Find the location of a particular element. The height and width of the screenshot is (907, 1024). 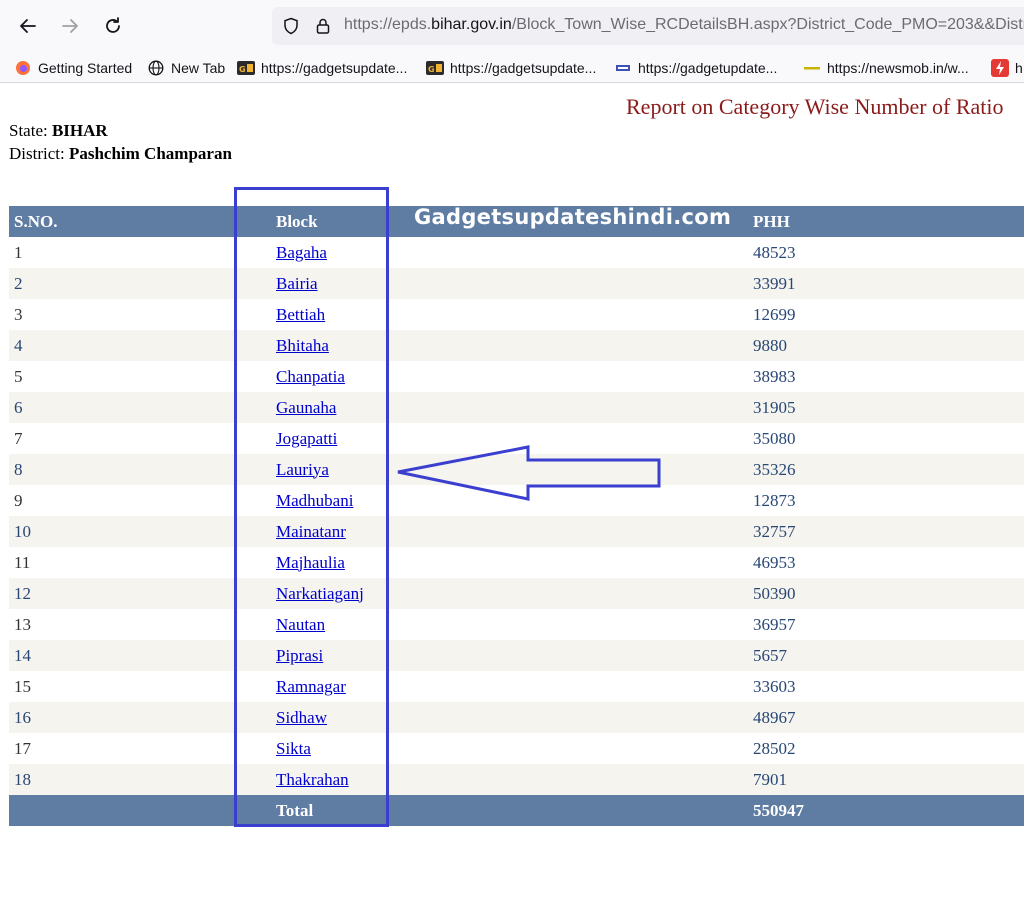

table-row: 16 Sidhaw 48967 is located at coordinates (516, 717).